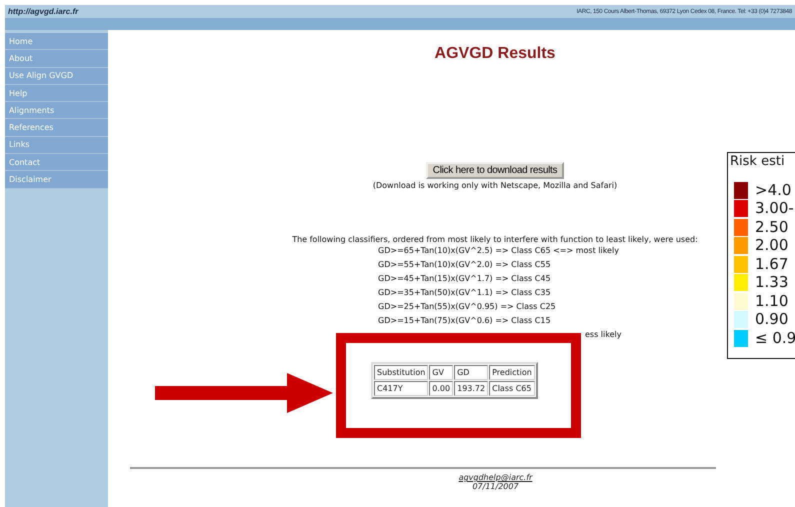 The width and height of the screenshot is (795, 507). What do you see at coordinates (771, 227) in the screenshot?
I see `legend-label: 2.50` at bounding box center [771, 227].